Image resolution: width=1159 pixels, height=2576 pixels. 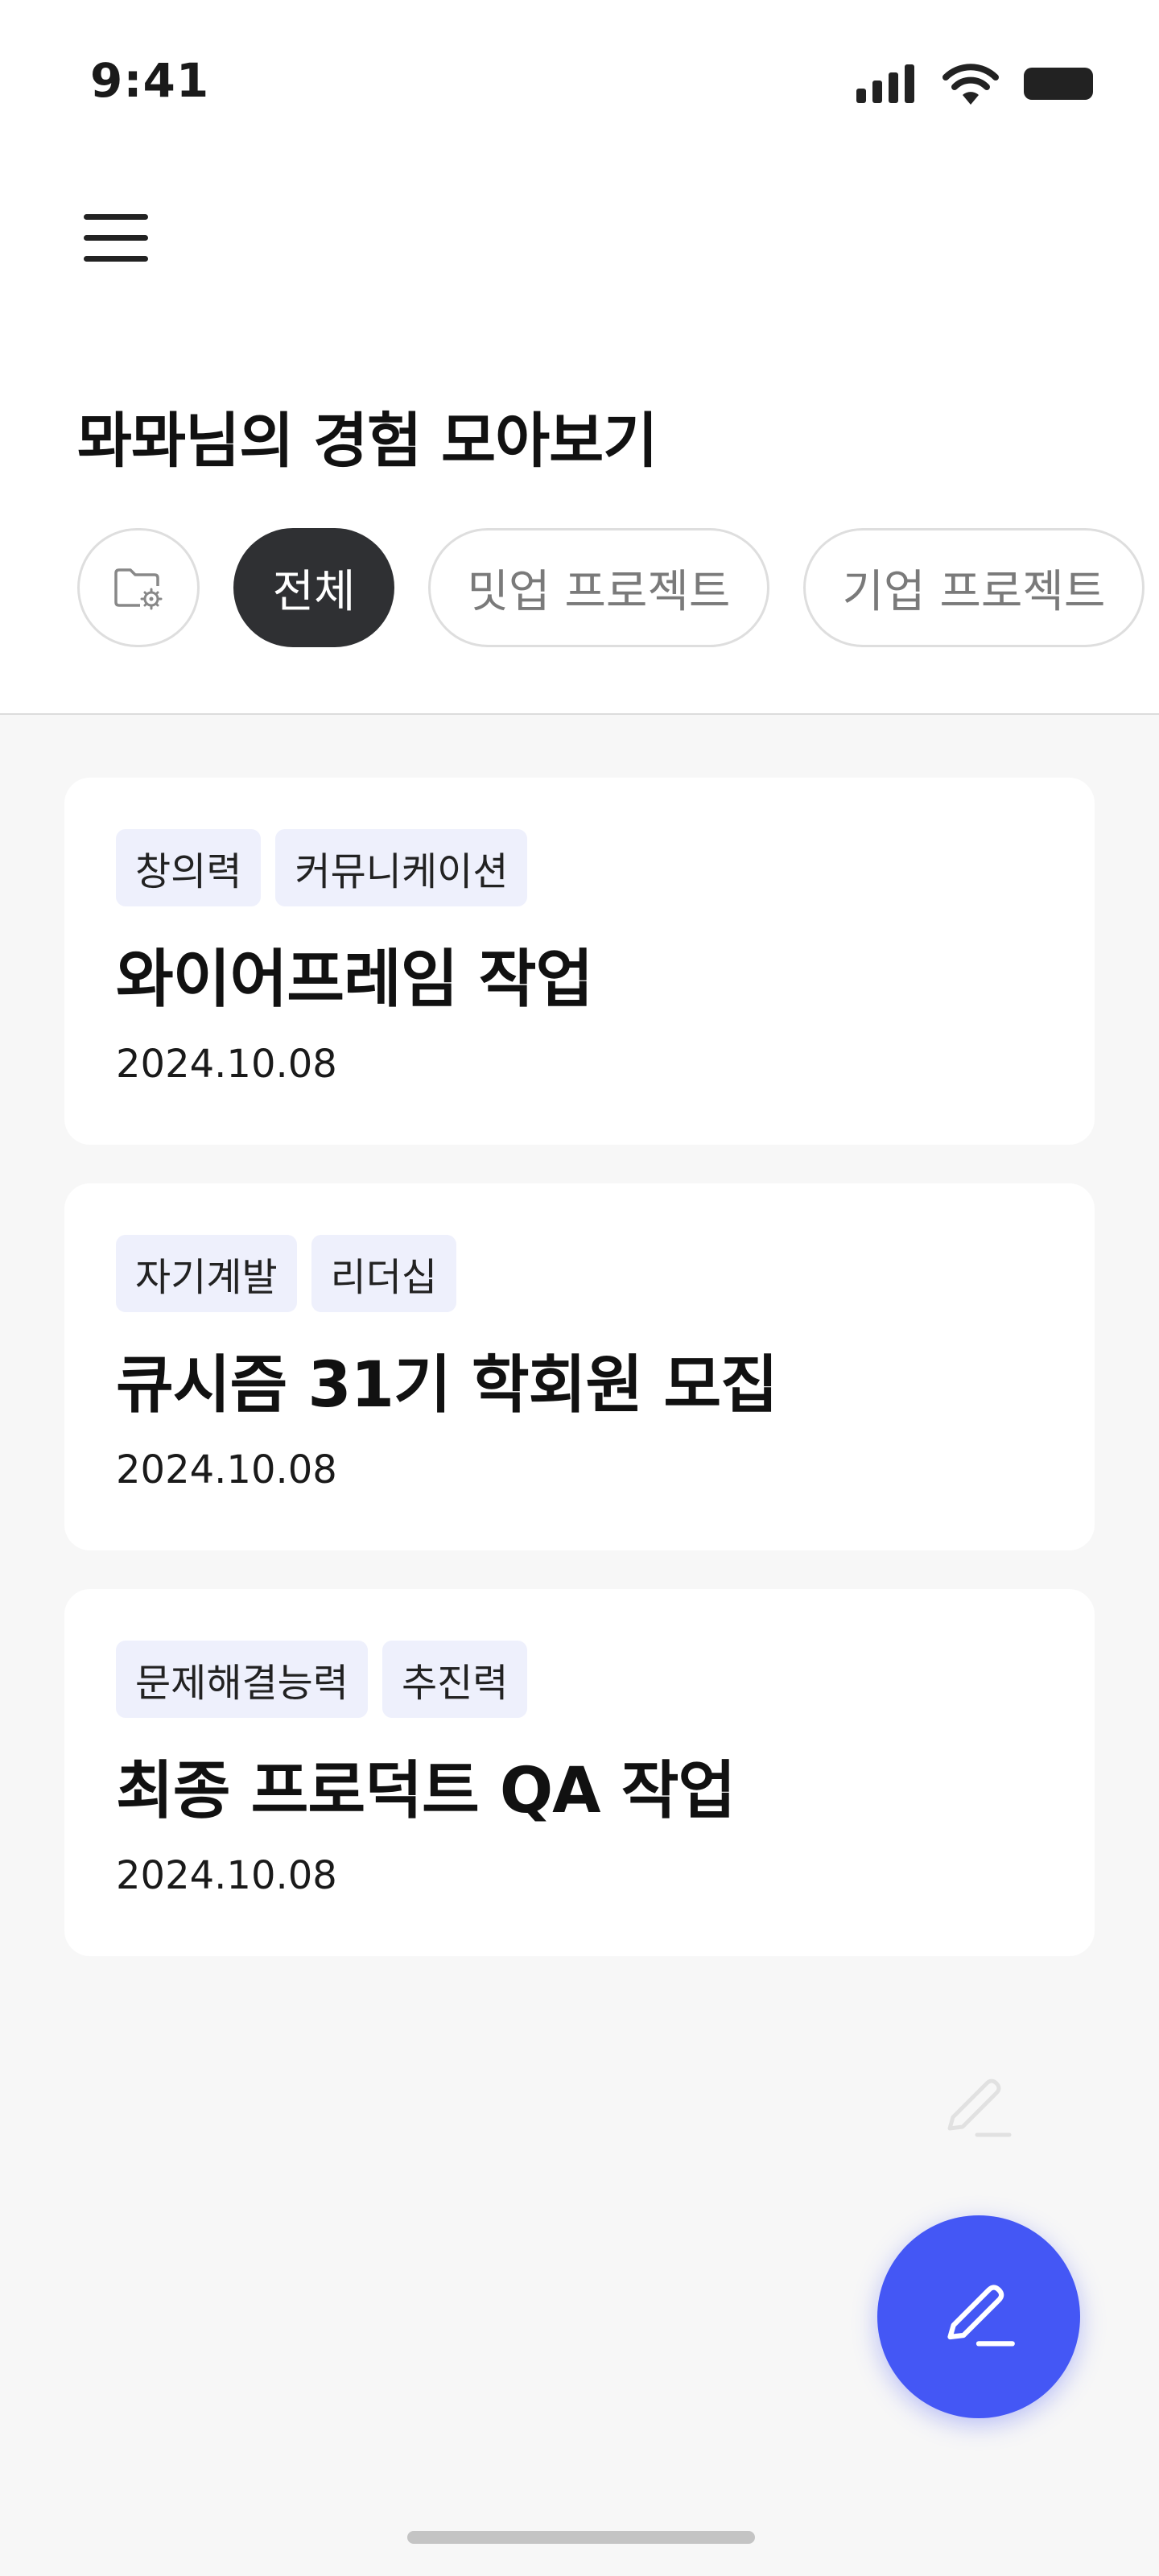 I want to click on battery-icon, so click(x=1058, y=84).